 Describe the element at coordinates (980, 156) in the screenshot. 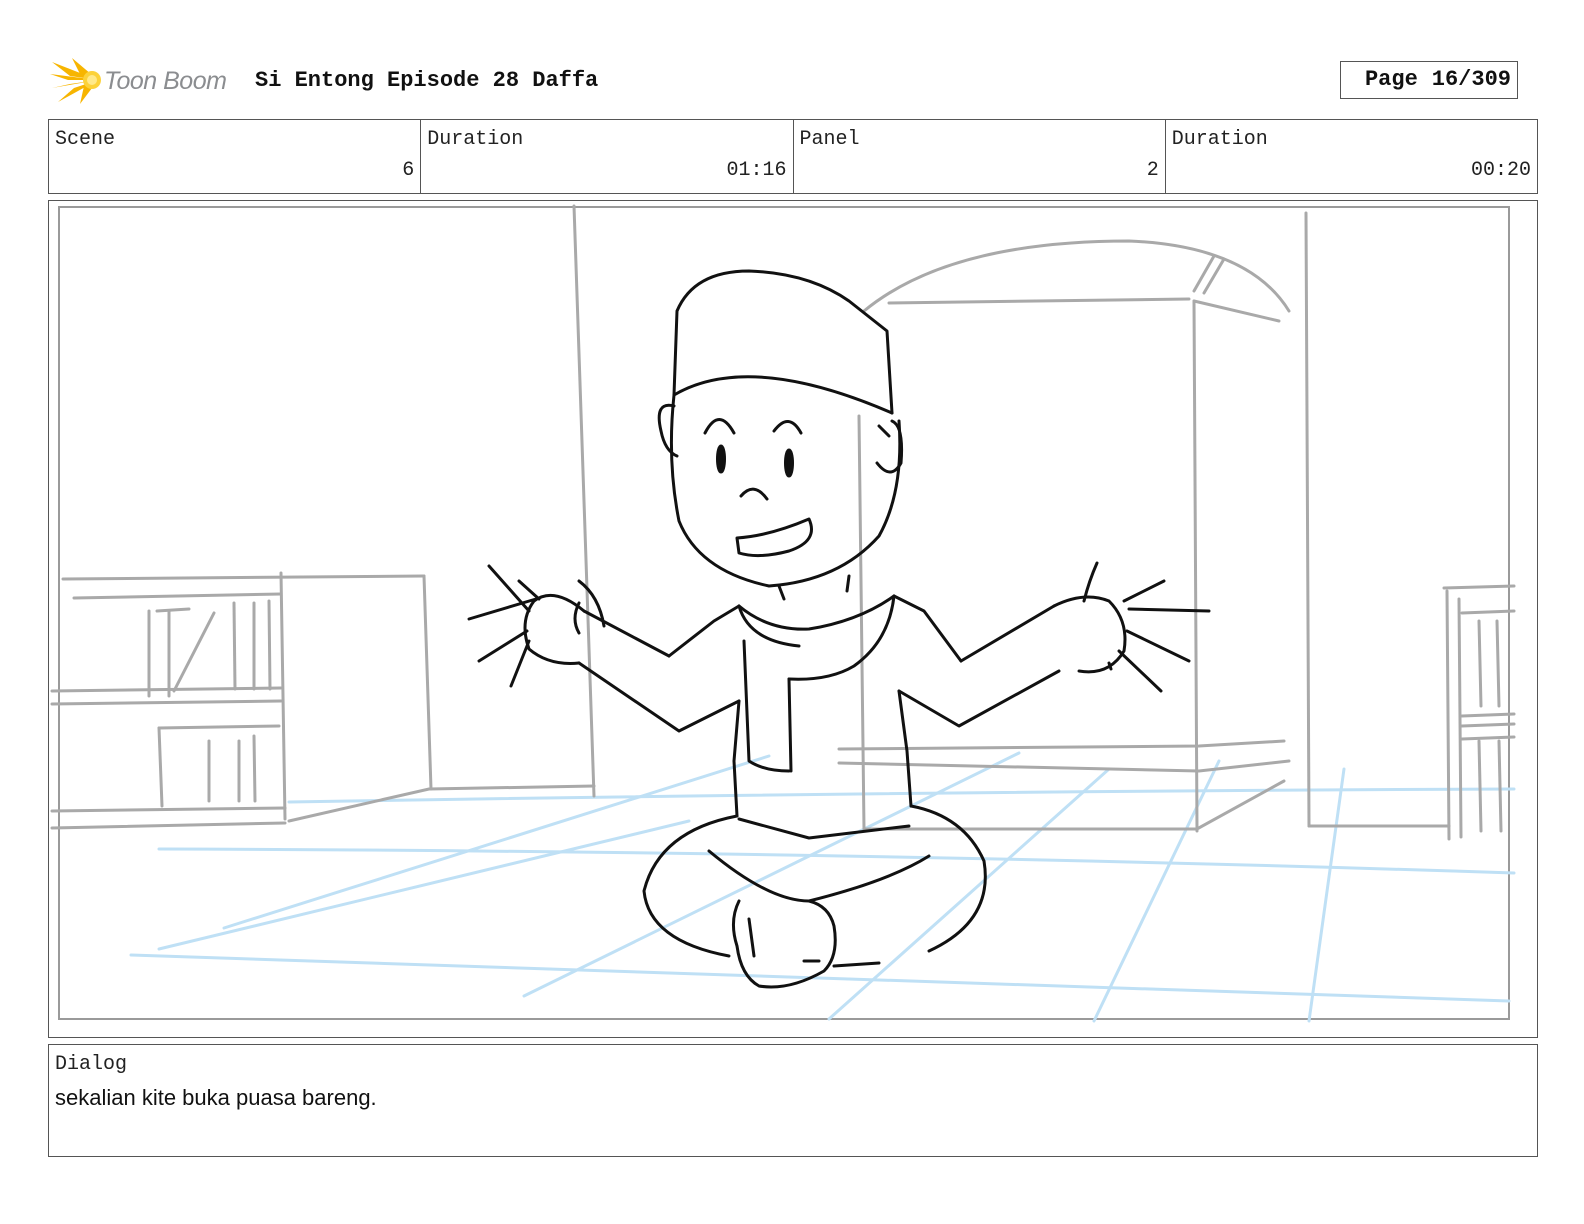

I see `panel-cell: Panel 2` at that location.